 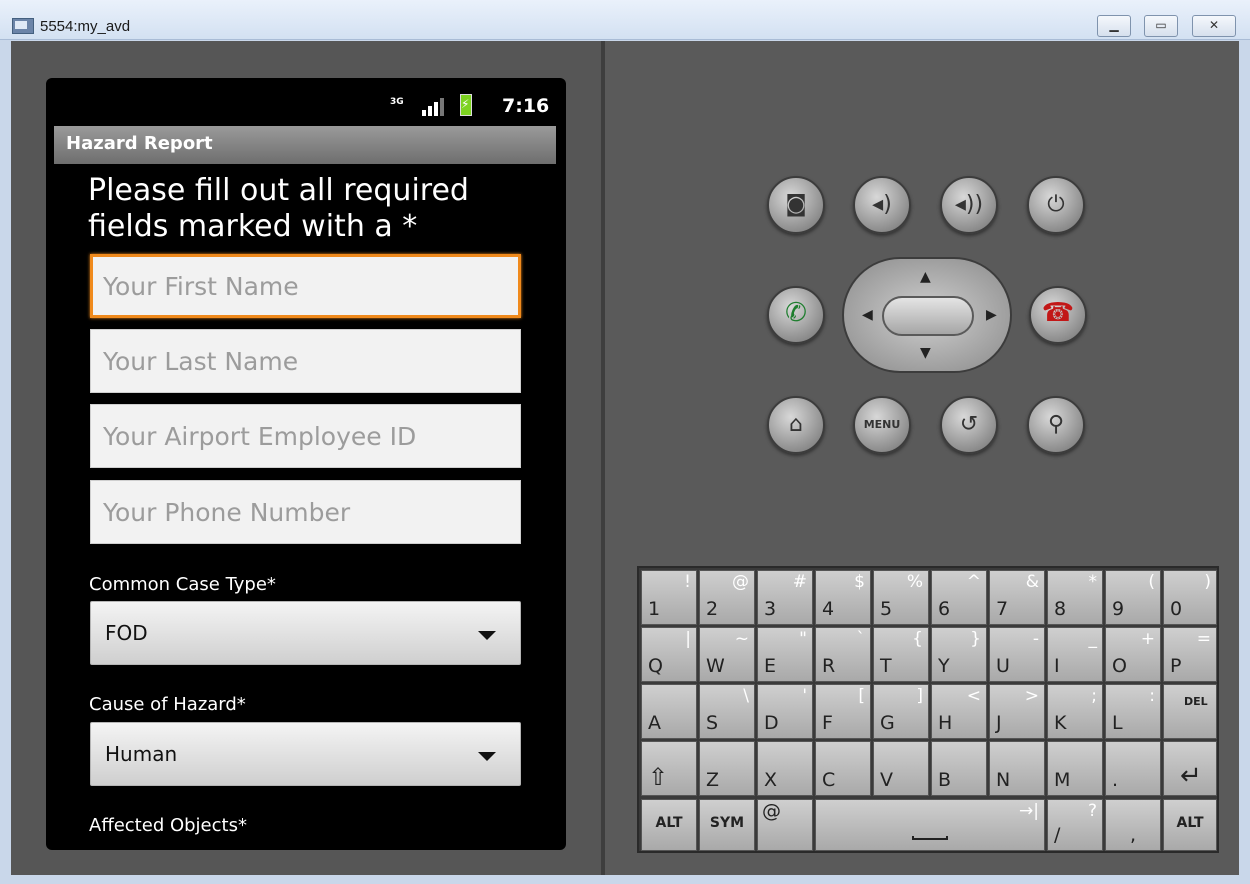 I want to click on key-slash: / ?, so click(x=1075, y=825).